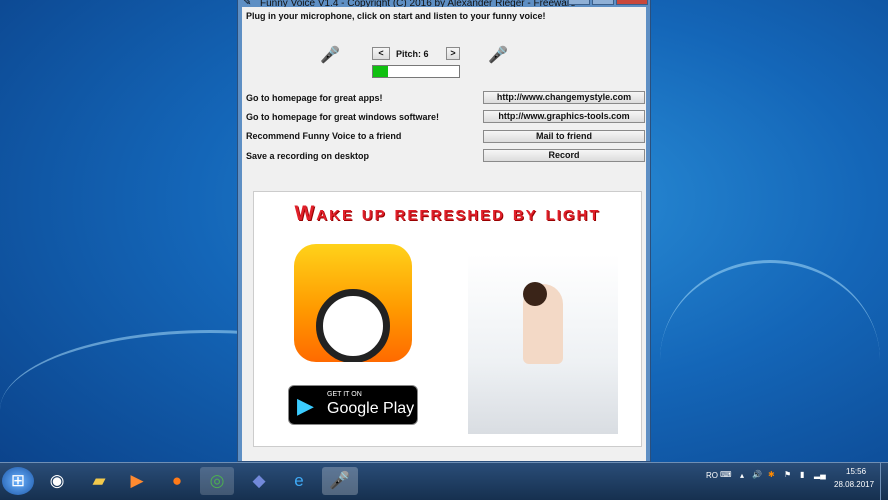 This screenshot has height=500, width=888. What do you see at coordinates (57, 481) in the screenshot?
I see `steam-icon: ◉` at bounding box center [57, 481].